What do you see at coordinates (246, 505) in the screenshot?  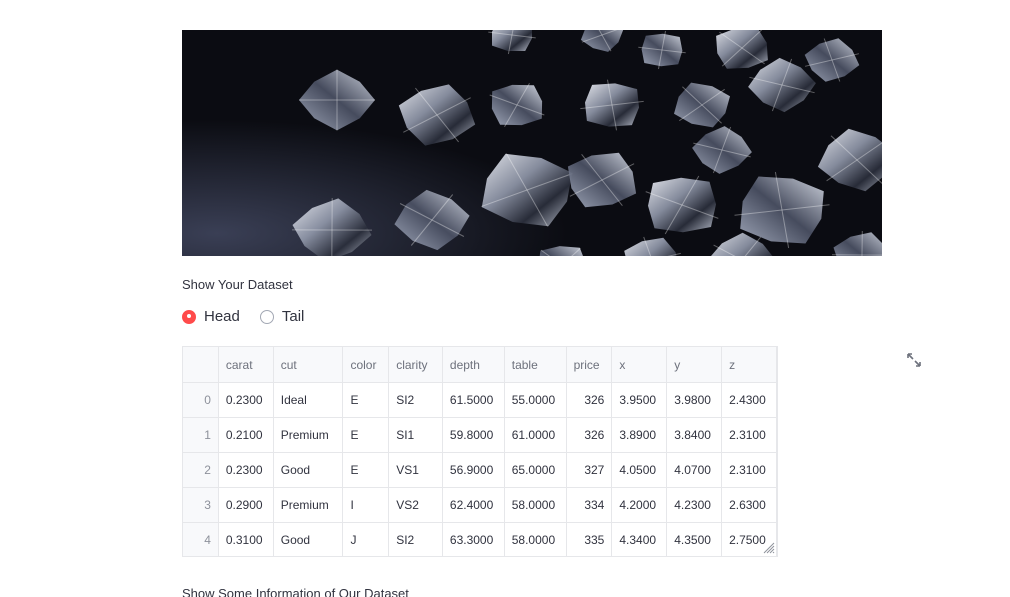 I see `table-cell: 0.2900` at bounding box center [246, 505].